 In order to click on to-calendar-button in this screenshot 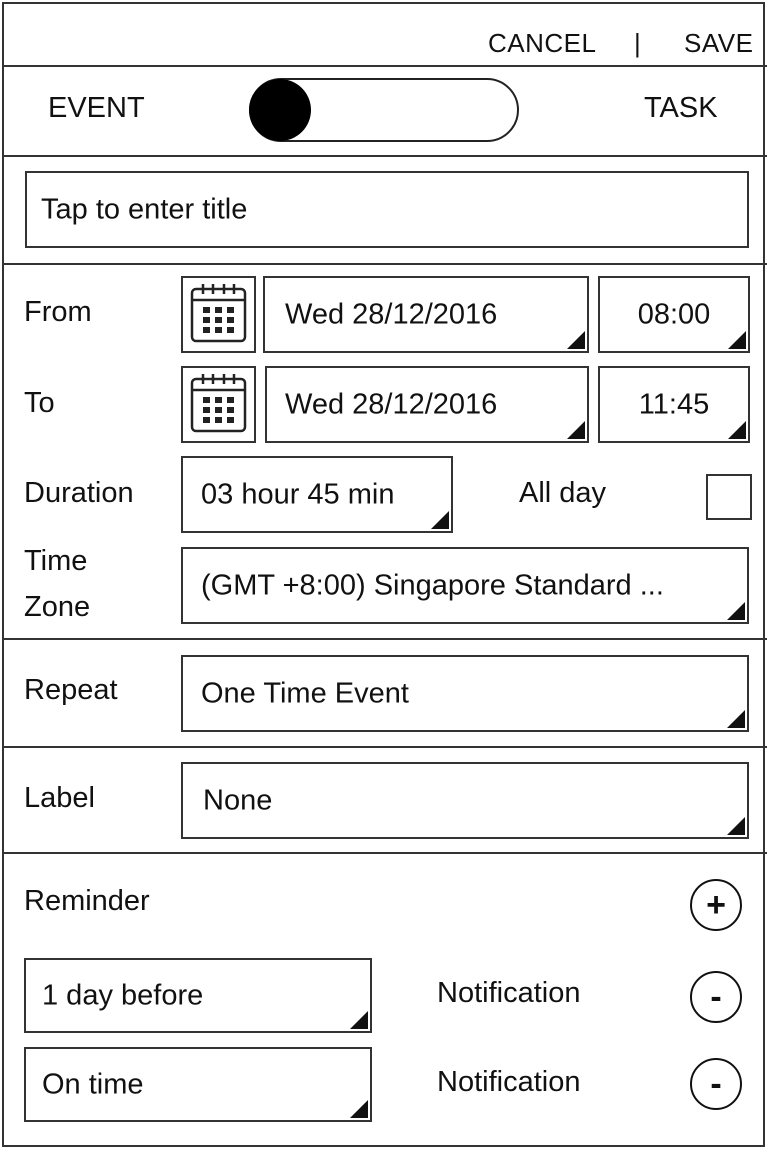, I will do `click(218, 404)`.